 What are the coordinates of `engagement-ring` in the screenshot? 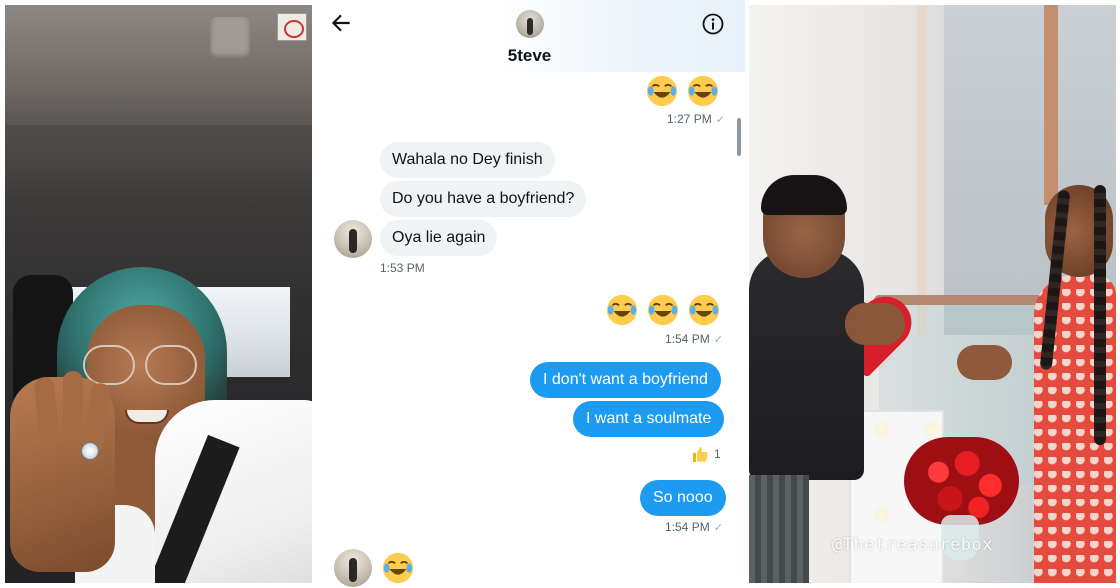 It's located at (90, 451).